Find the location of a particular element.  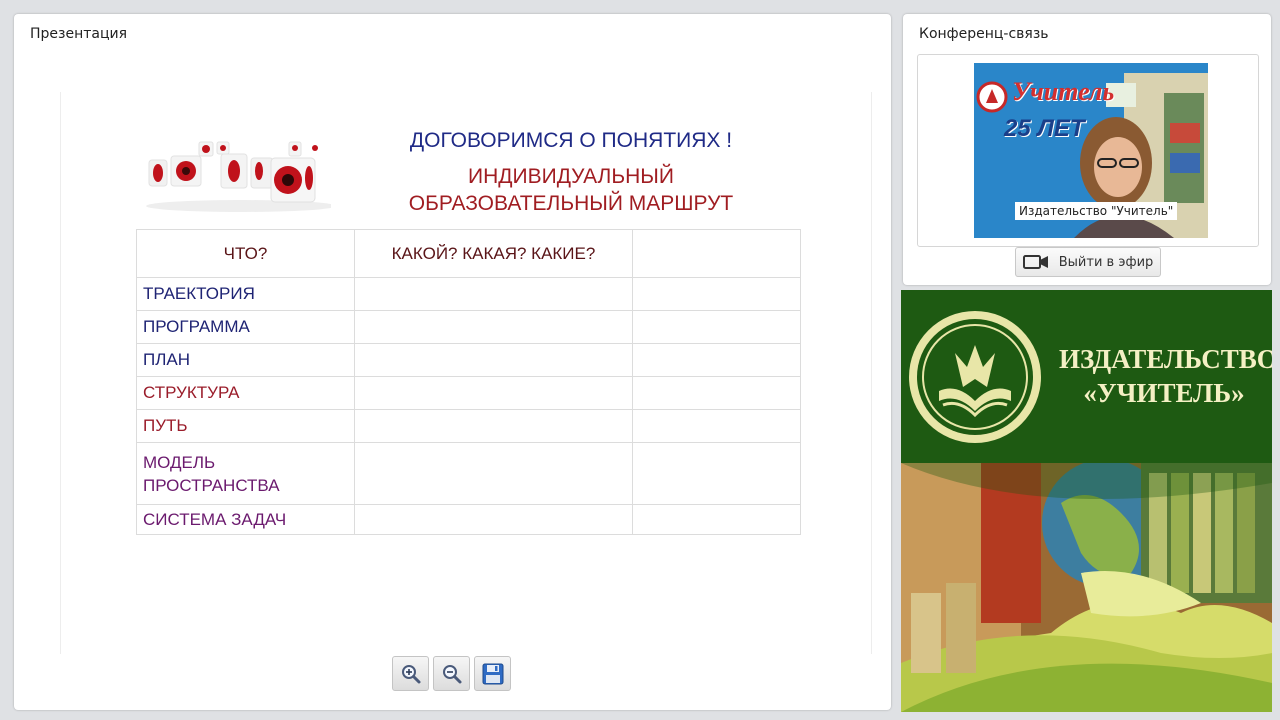

zoom-out-button is located at coordinates (451, 673).